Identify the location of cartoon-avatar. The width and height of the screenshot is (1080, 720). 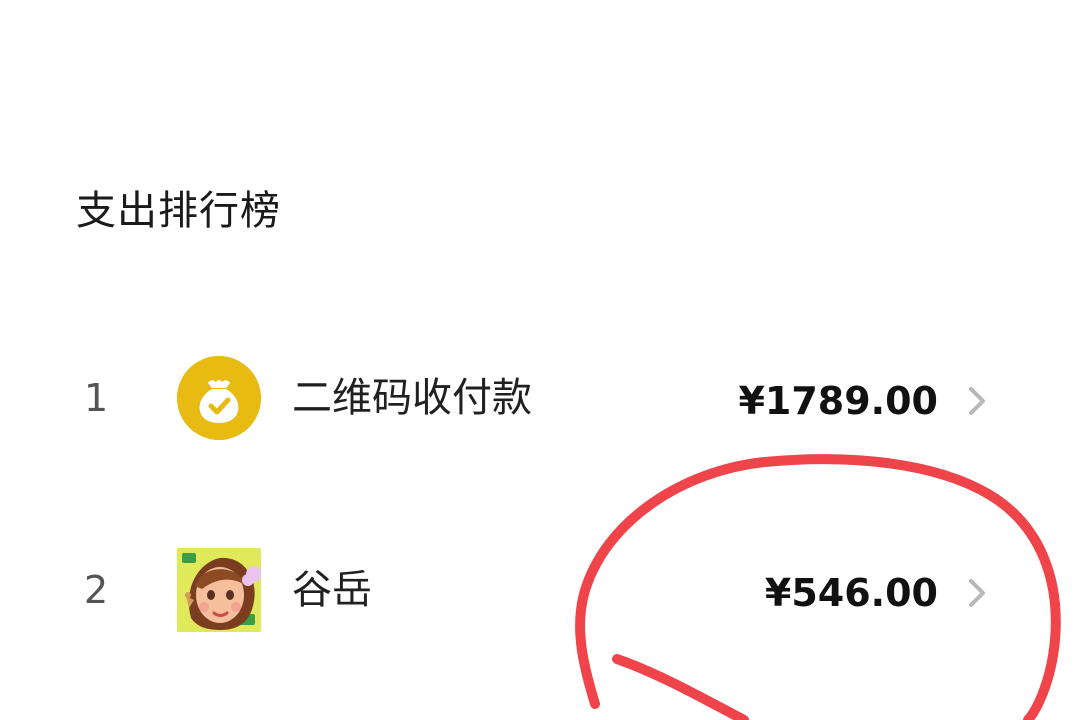
(219, 590).